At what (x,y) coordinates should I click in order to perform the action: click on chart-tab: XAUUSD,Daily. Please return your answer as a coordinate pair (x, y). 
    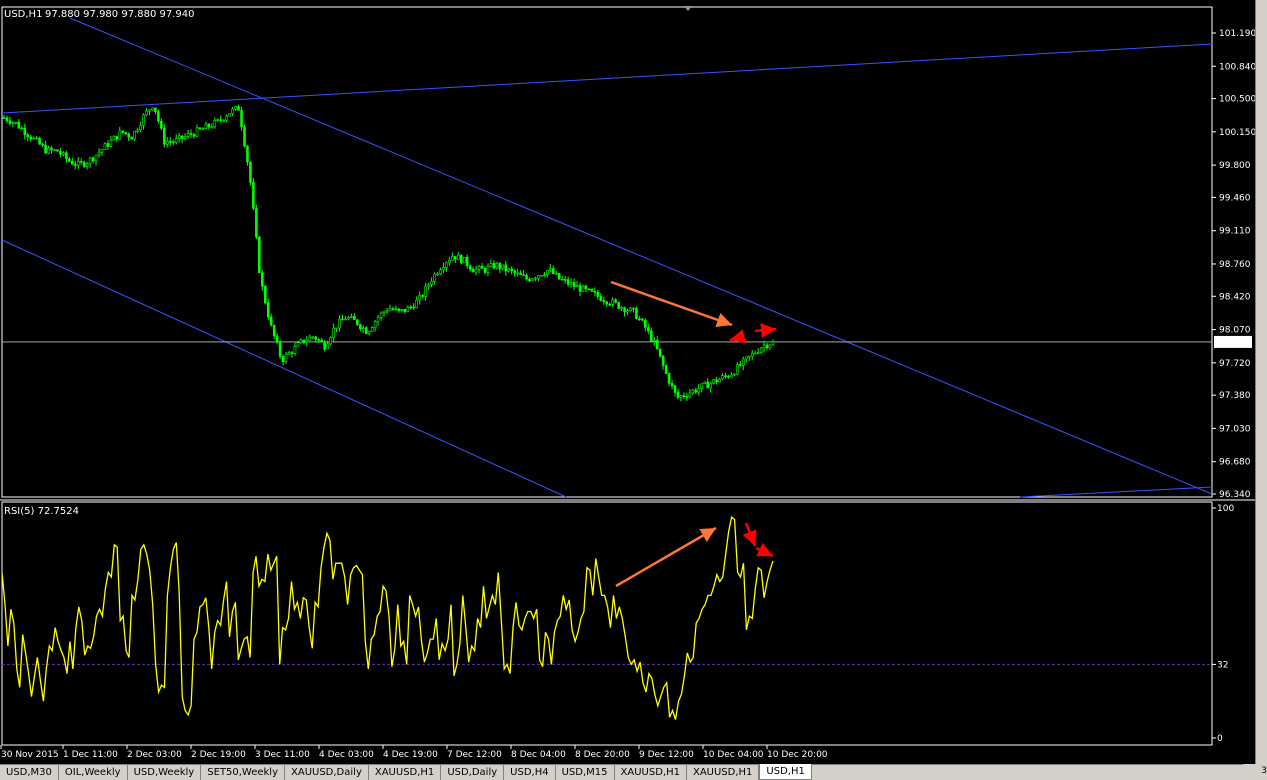
    Looking at the image, I should click on (327, 772).